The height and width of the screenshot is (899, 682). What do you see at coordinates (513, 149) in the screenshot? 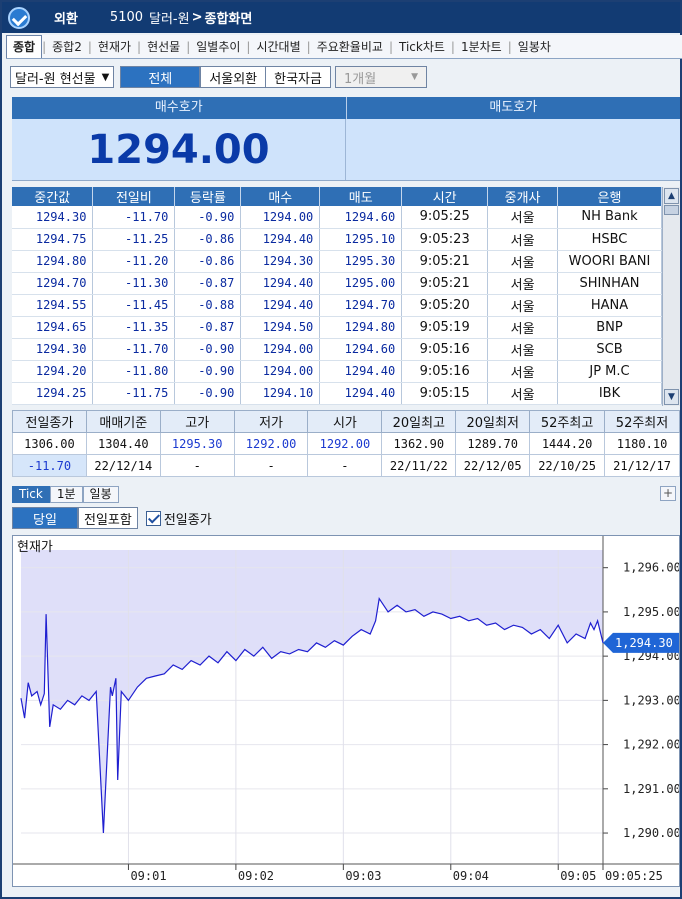
I see `ask-price` at bounding box center [513, 149].